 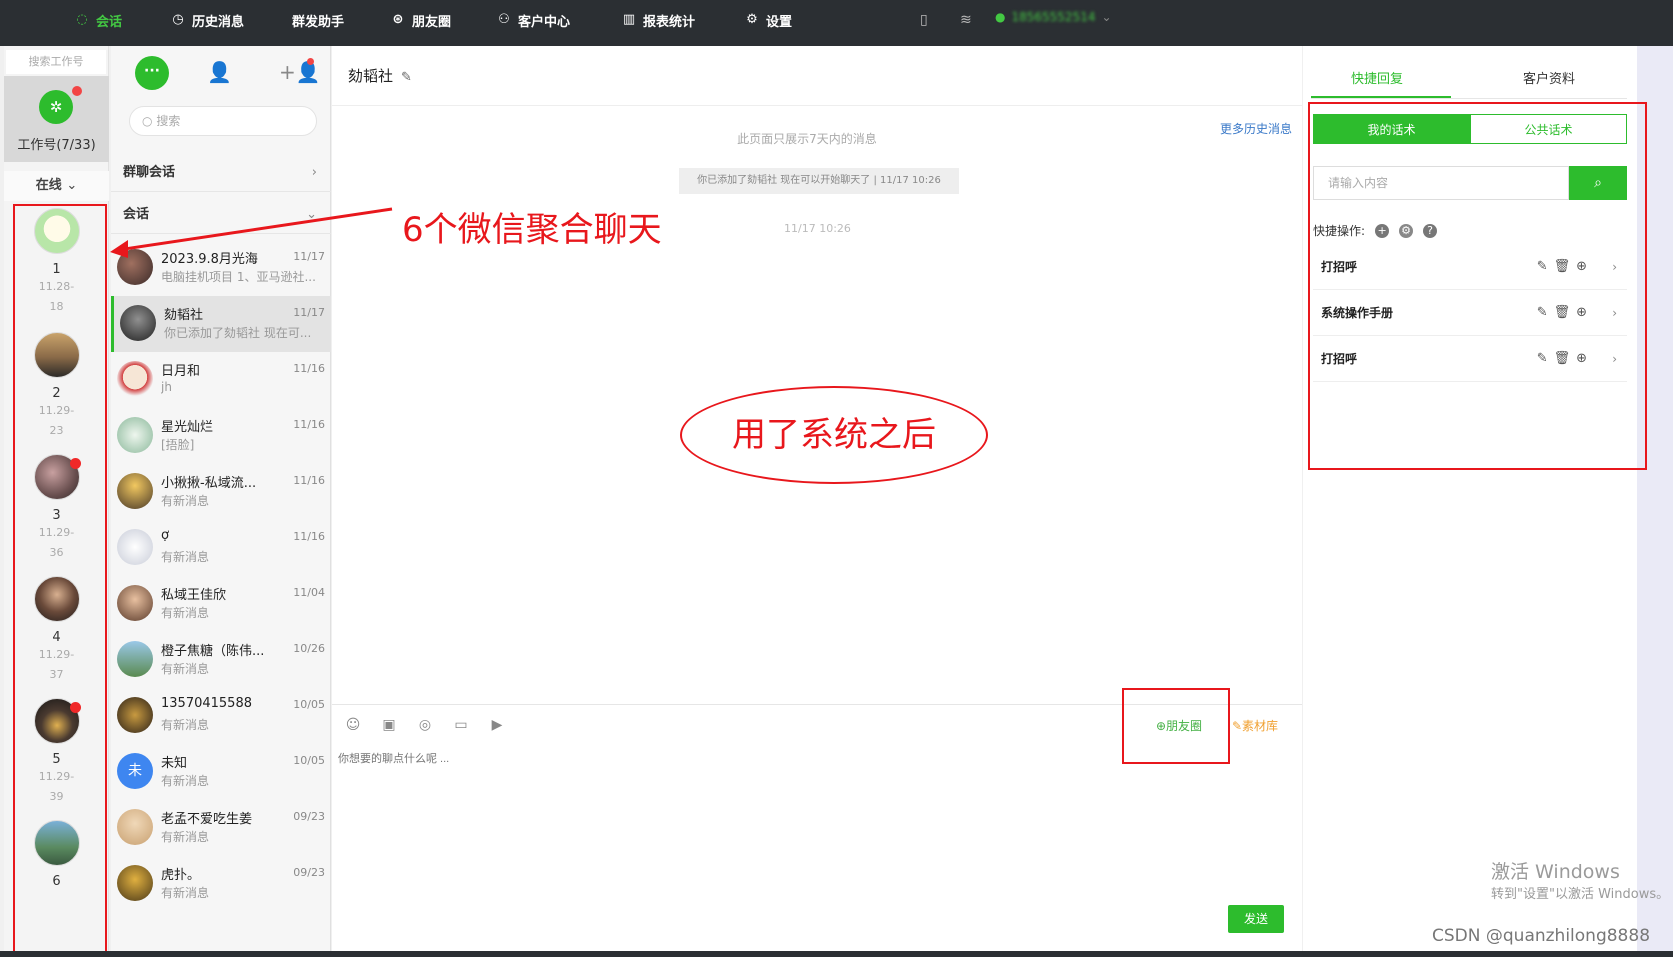 I want to click on aperture-icon: ⊛, so click(x=398, y=19).